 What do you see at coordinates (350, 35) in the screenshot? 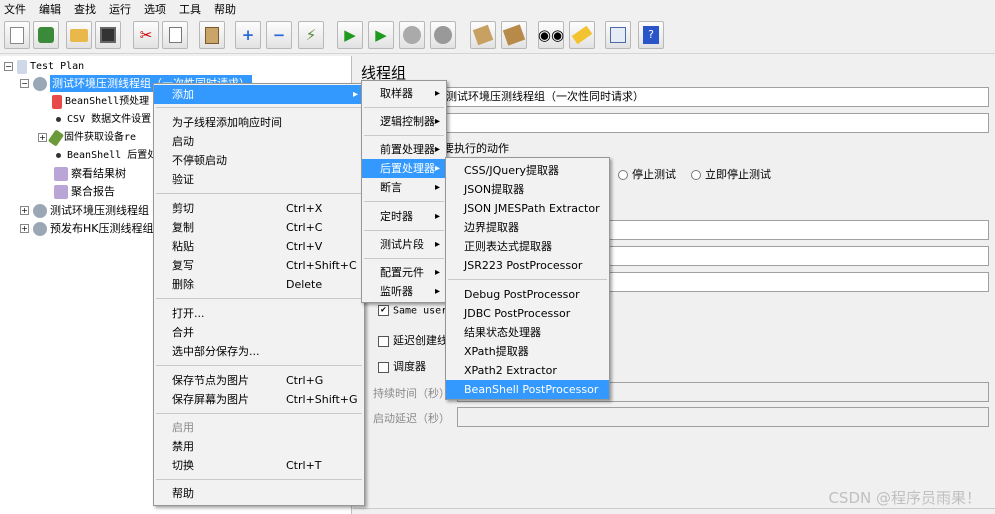
I see `start-icon: ▶` at bounding box center [350, 35].